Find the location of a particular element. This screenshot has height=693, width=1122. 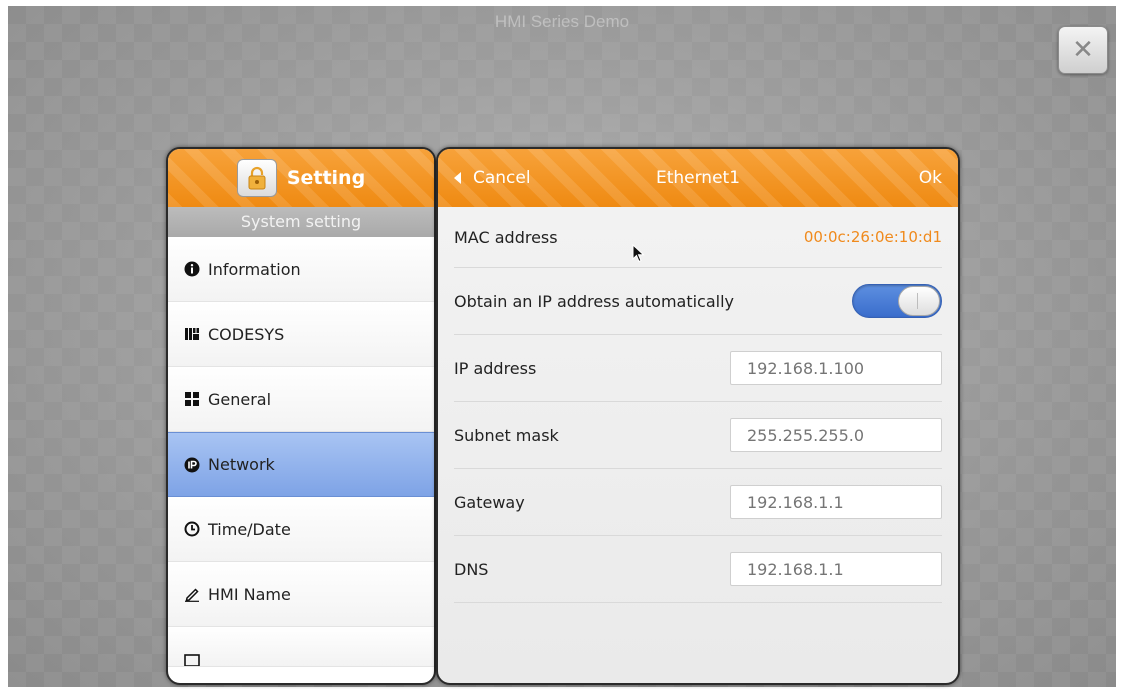

close-icon: ✕ is located at coordinates (1083, 50).